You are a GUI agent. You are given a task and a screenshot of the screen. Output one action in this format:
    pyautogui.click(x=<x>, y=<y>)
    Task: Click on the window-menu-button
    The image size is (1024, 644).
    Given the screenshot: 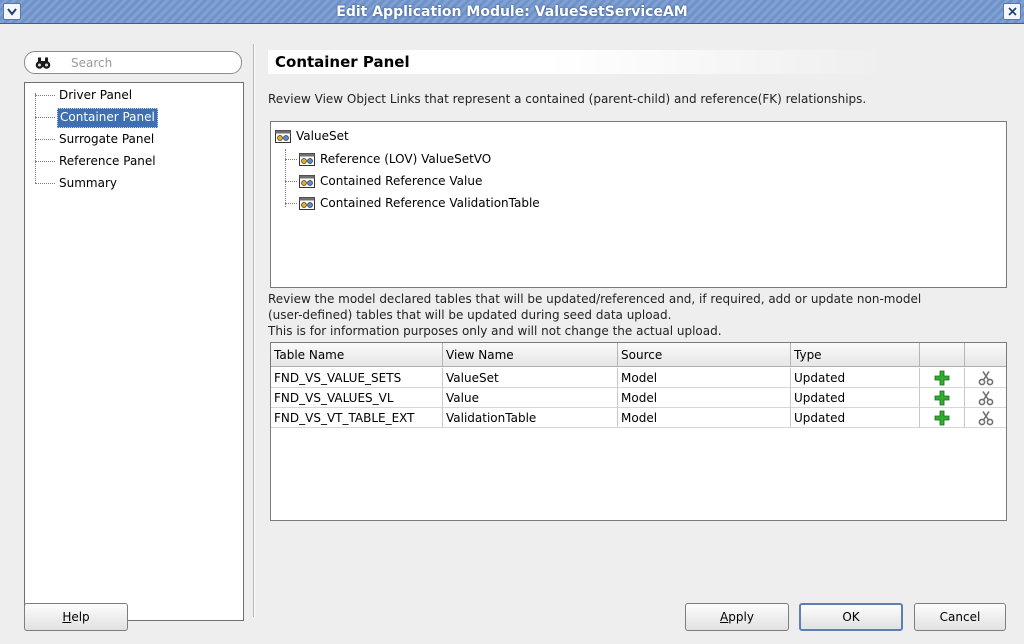 What is the action you would take?
    pyautogui.click(x=12, y=11)
    